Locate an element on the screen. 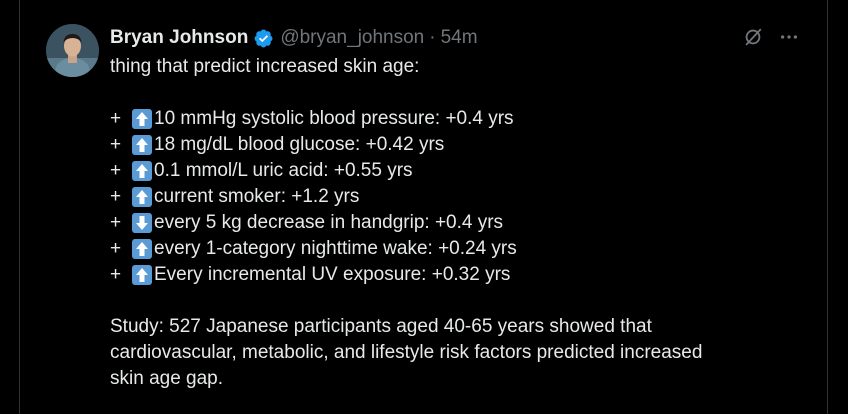 This screenshot has height=414, width=848. more-options-icon is located at coordinates (789, 37).